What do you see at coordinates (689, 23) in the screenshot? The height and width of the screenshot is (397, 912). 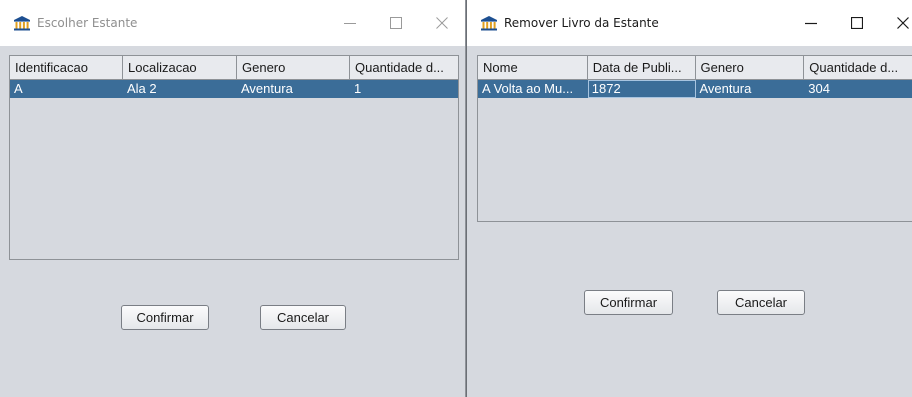 I see `title-bar: Remover Livro da Estante` at bounding box center [689, 23].